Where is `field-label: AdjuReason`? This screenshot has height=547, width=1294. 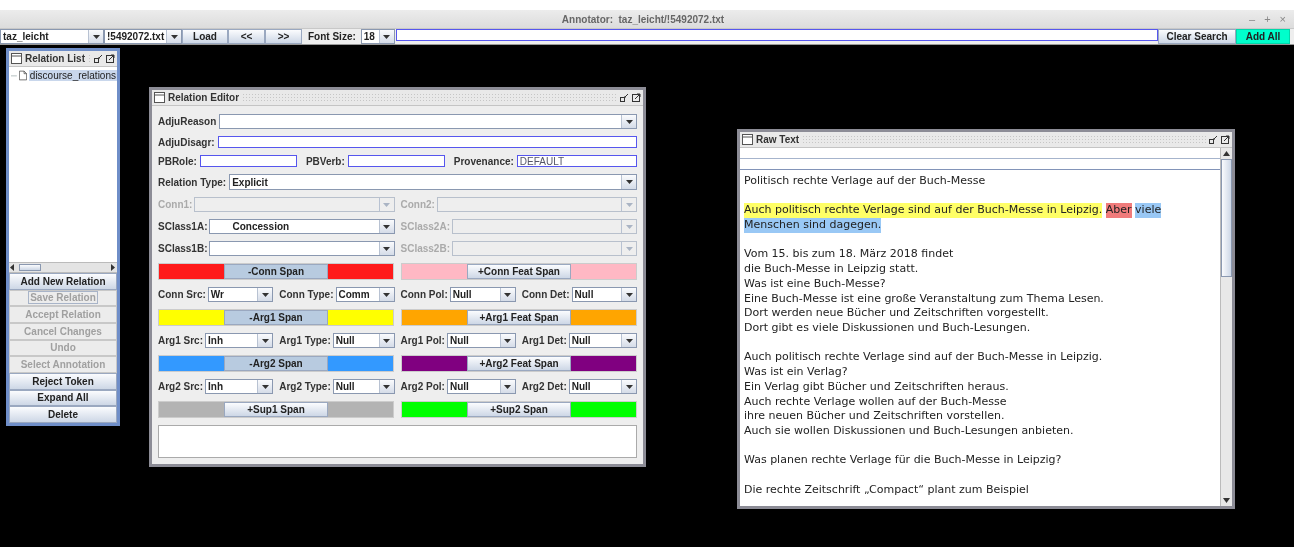
field-label: AdjuReason is located at coordinates (187, 121).